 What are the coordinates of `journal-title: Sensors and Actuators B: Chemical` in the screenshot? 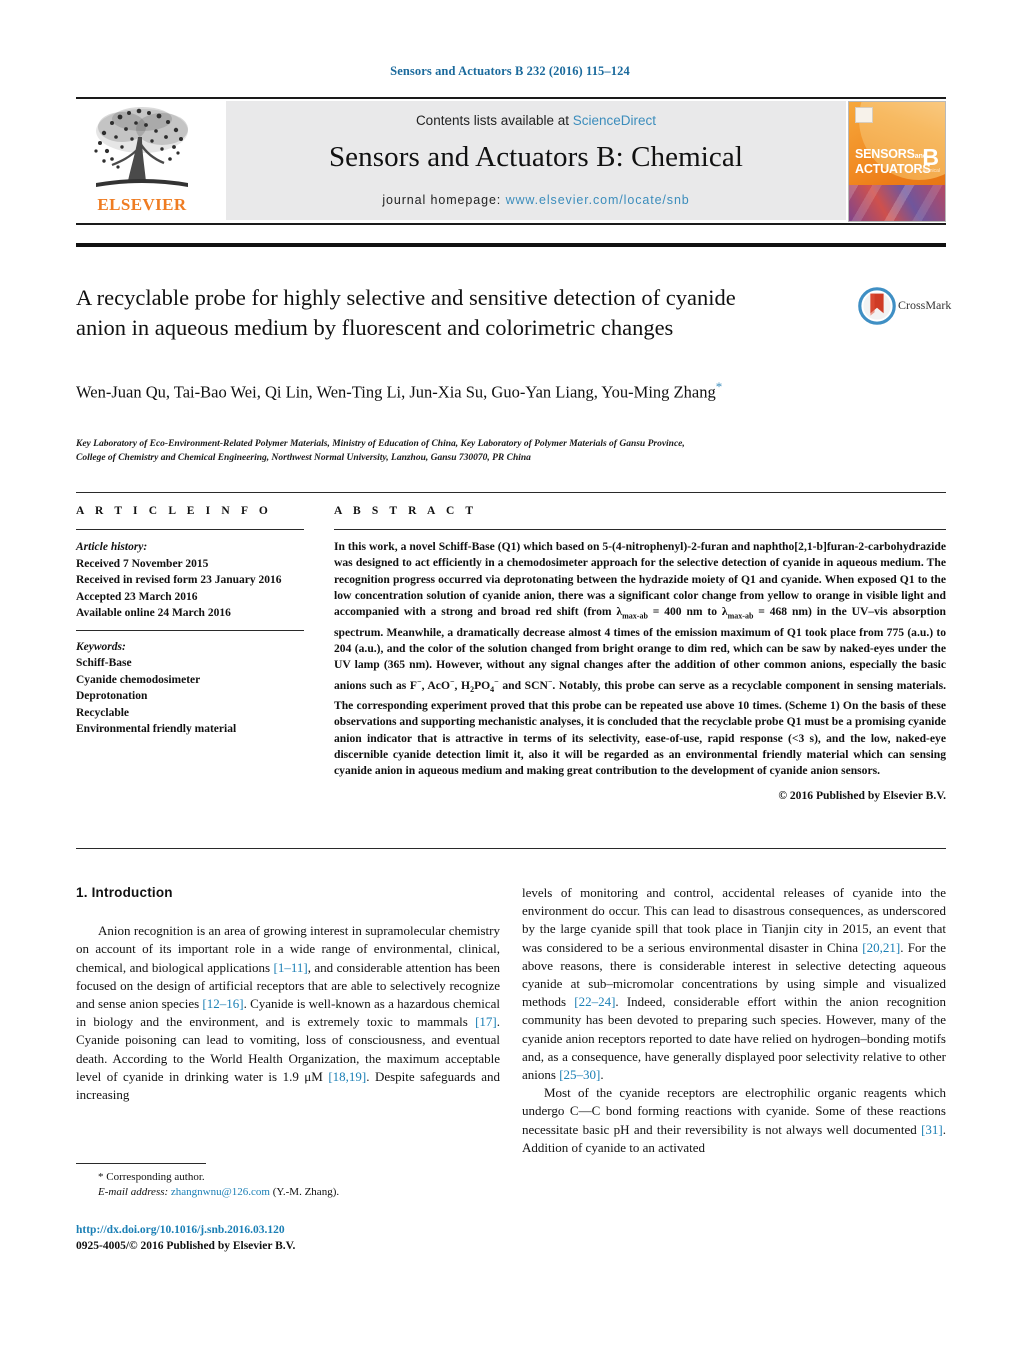 It's located at (536, 157).